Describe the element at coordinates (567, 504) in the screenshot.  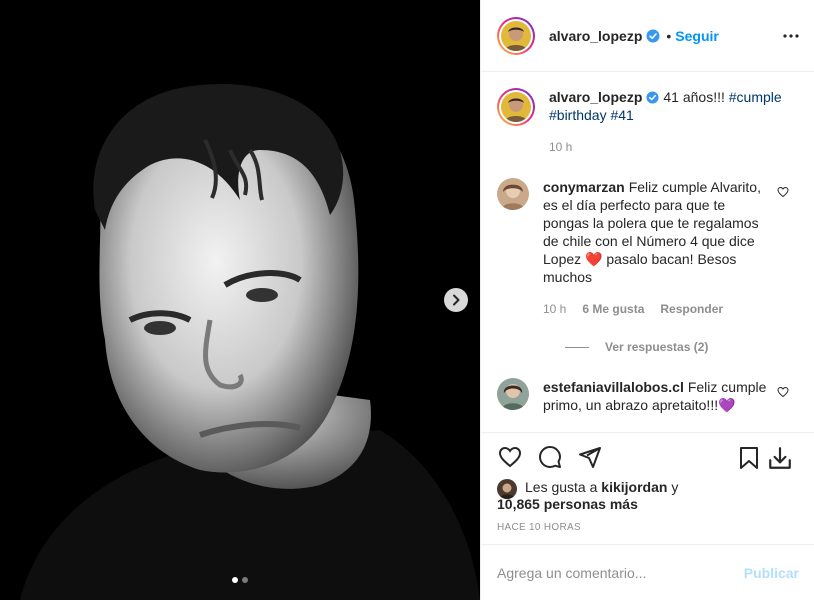
I see `likes-count: 10,865 personas más` at that location.